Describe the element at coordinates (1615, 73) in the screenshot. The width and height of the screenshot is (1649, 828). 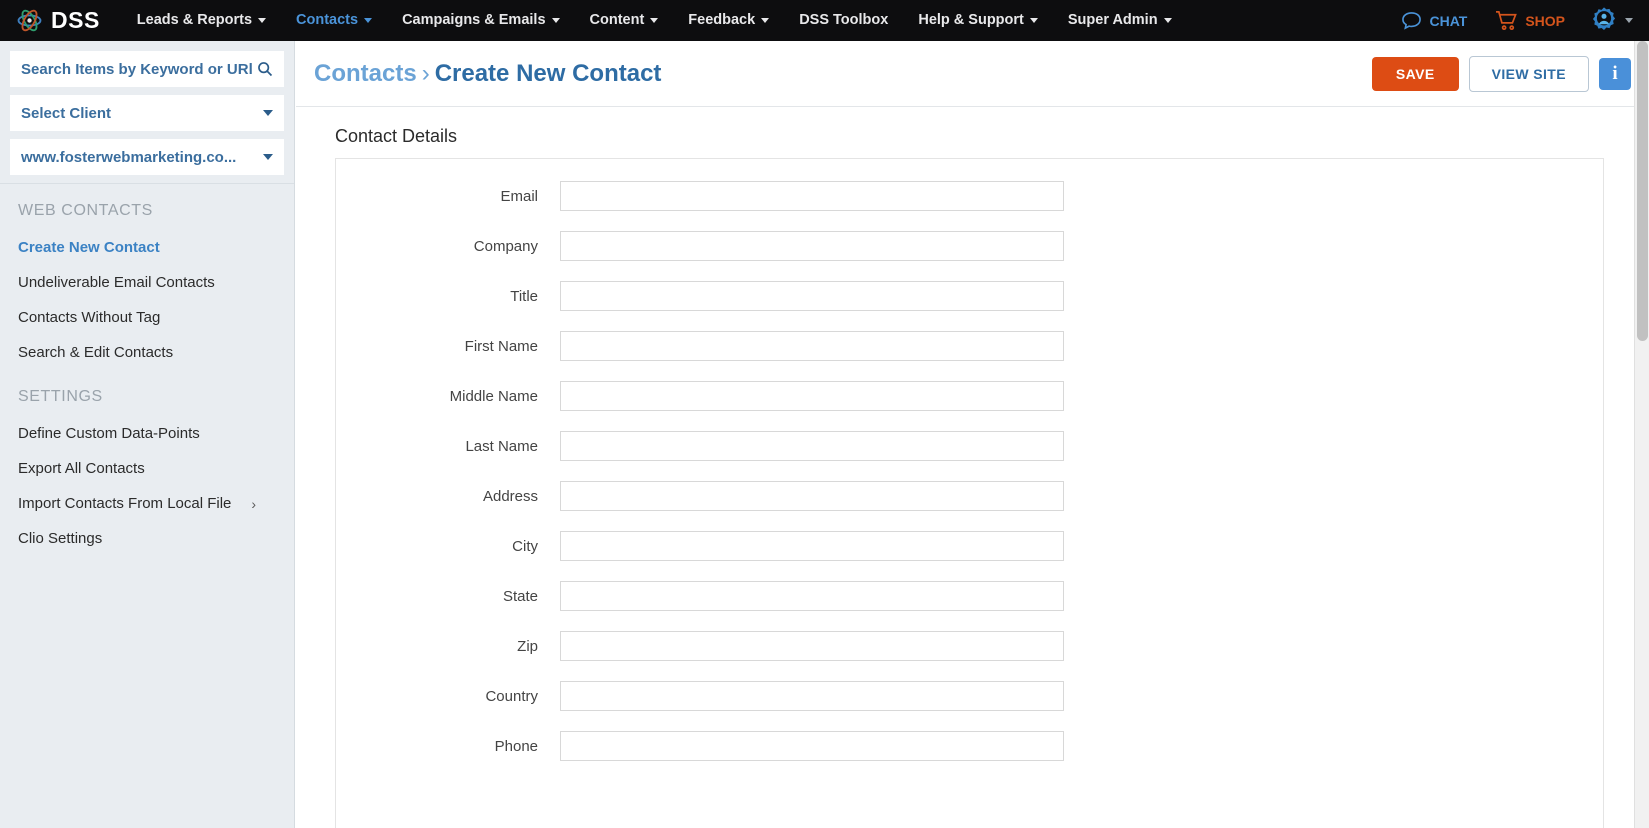
I see `info-button: i` at that location.